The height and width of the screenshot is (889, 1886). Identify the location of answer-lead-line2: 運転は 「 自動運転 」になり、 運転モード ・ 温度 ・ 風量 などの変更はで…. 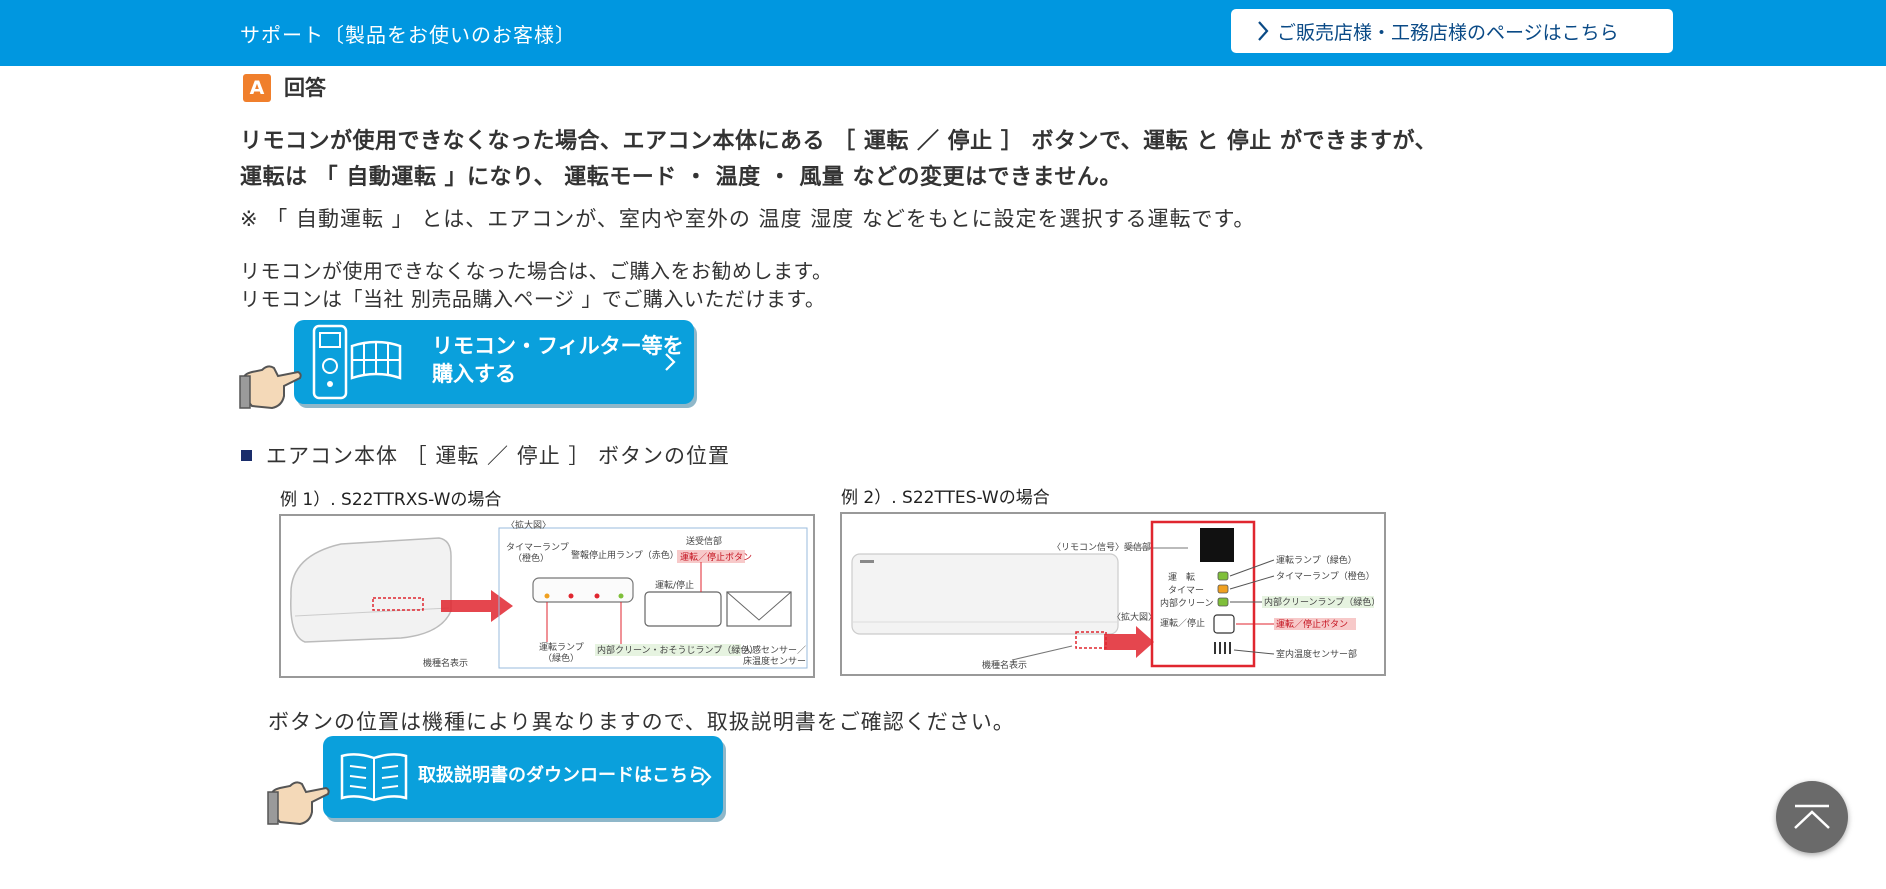
(681, 177).